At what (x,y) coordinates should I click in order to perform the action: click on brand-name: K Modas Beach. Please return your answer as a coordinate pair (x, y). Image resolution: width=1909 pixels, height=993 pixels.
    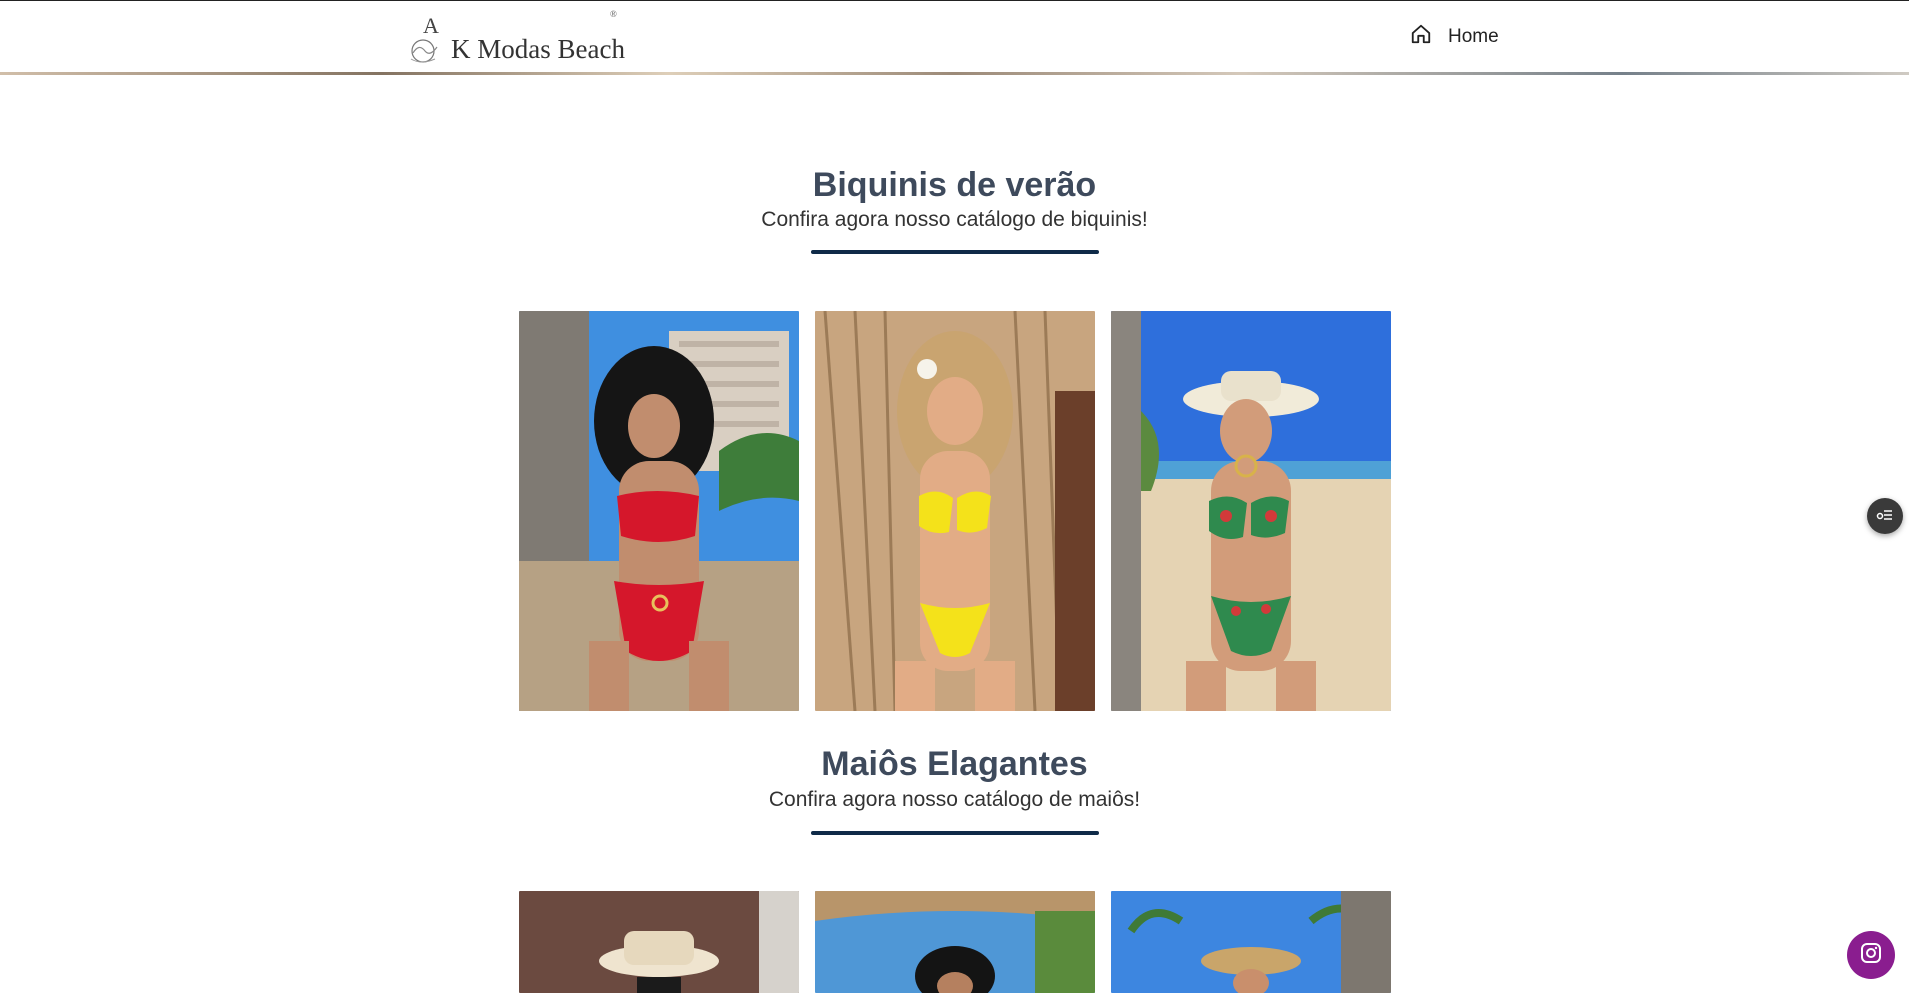
    Looking at the image, I should click on (538, 49).